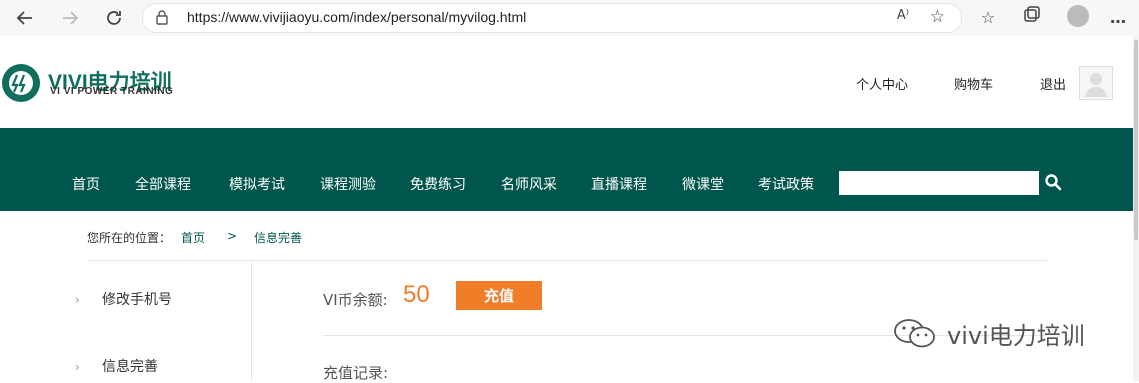 The width and height of the screenshot is (1139, 383). What do you see at coordinates (903, 15) in the screenshot?
I see `read-aloud-icon: A⁾` at bounding box center [903, 15].